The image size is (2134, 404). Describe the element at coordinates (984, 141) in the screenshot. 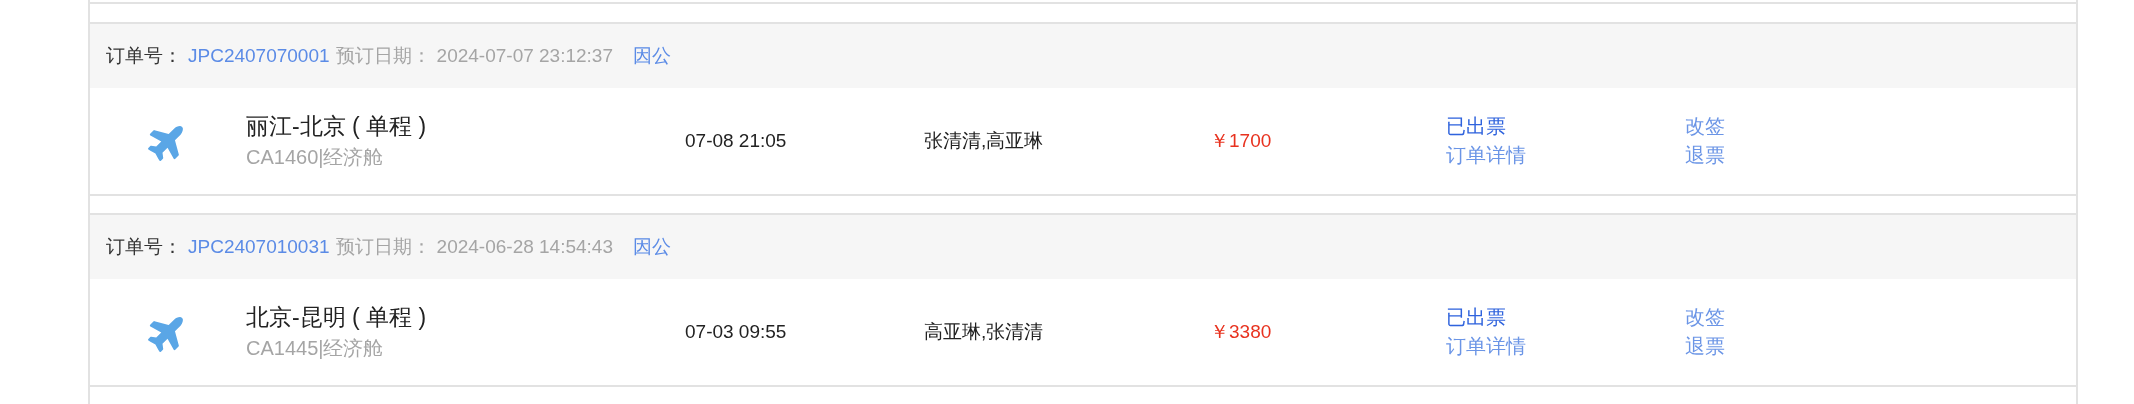

I see `passengers: 张清清,高亚琳` at that location.